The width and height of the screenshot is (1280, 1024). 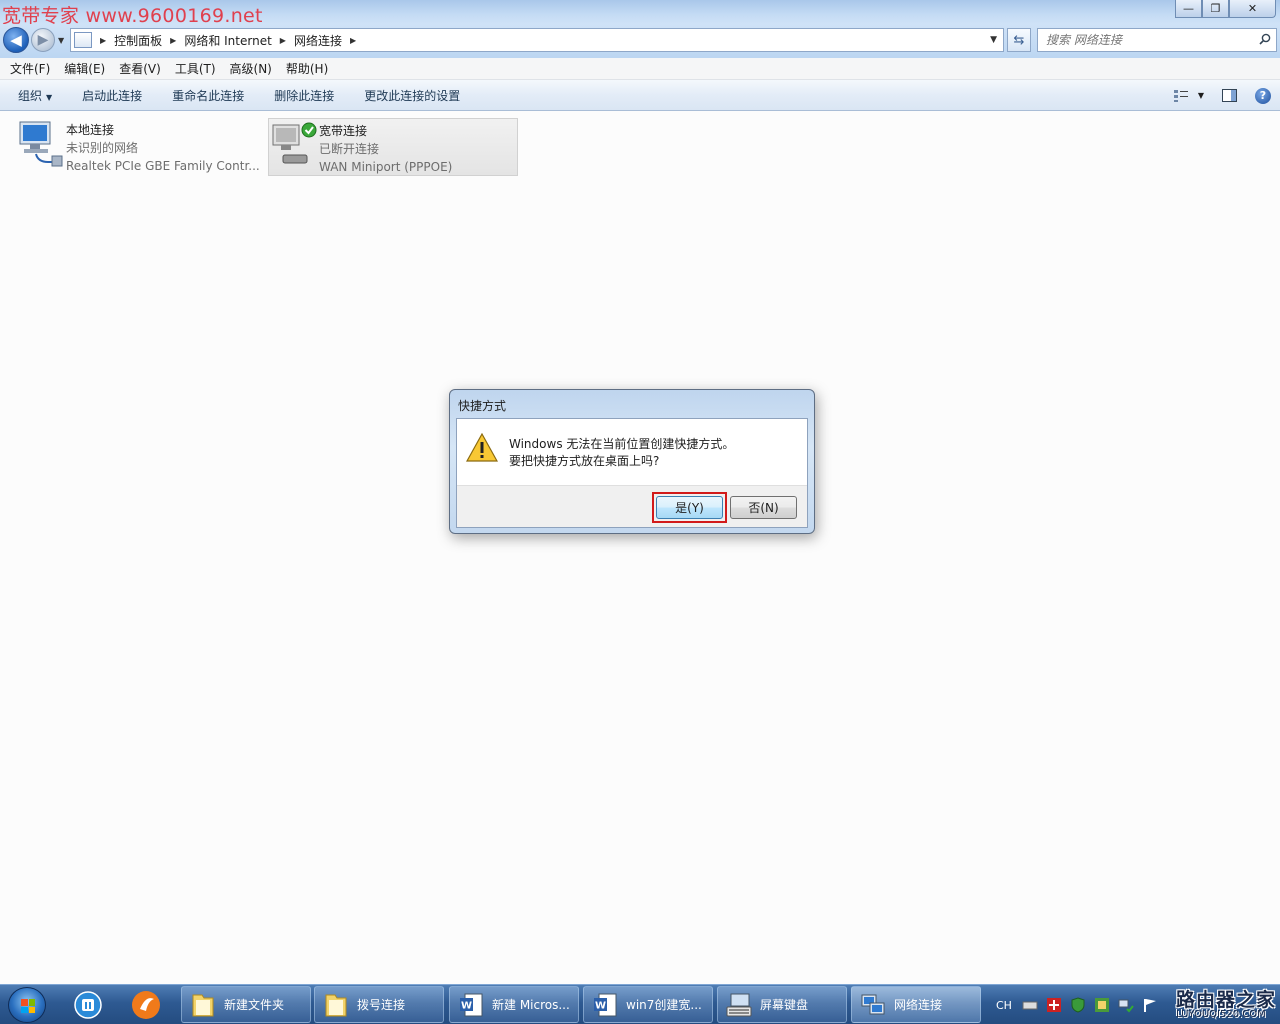 What do you see at coordinates (1265, 39) in the screenshot?
I see `search-icon` at bounding box center [1265, 39].